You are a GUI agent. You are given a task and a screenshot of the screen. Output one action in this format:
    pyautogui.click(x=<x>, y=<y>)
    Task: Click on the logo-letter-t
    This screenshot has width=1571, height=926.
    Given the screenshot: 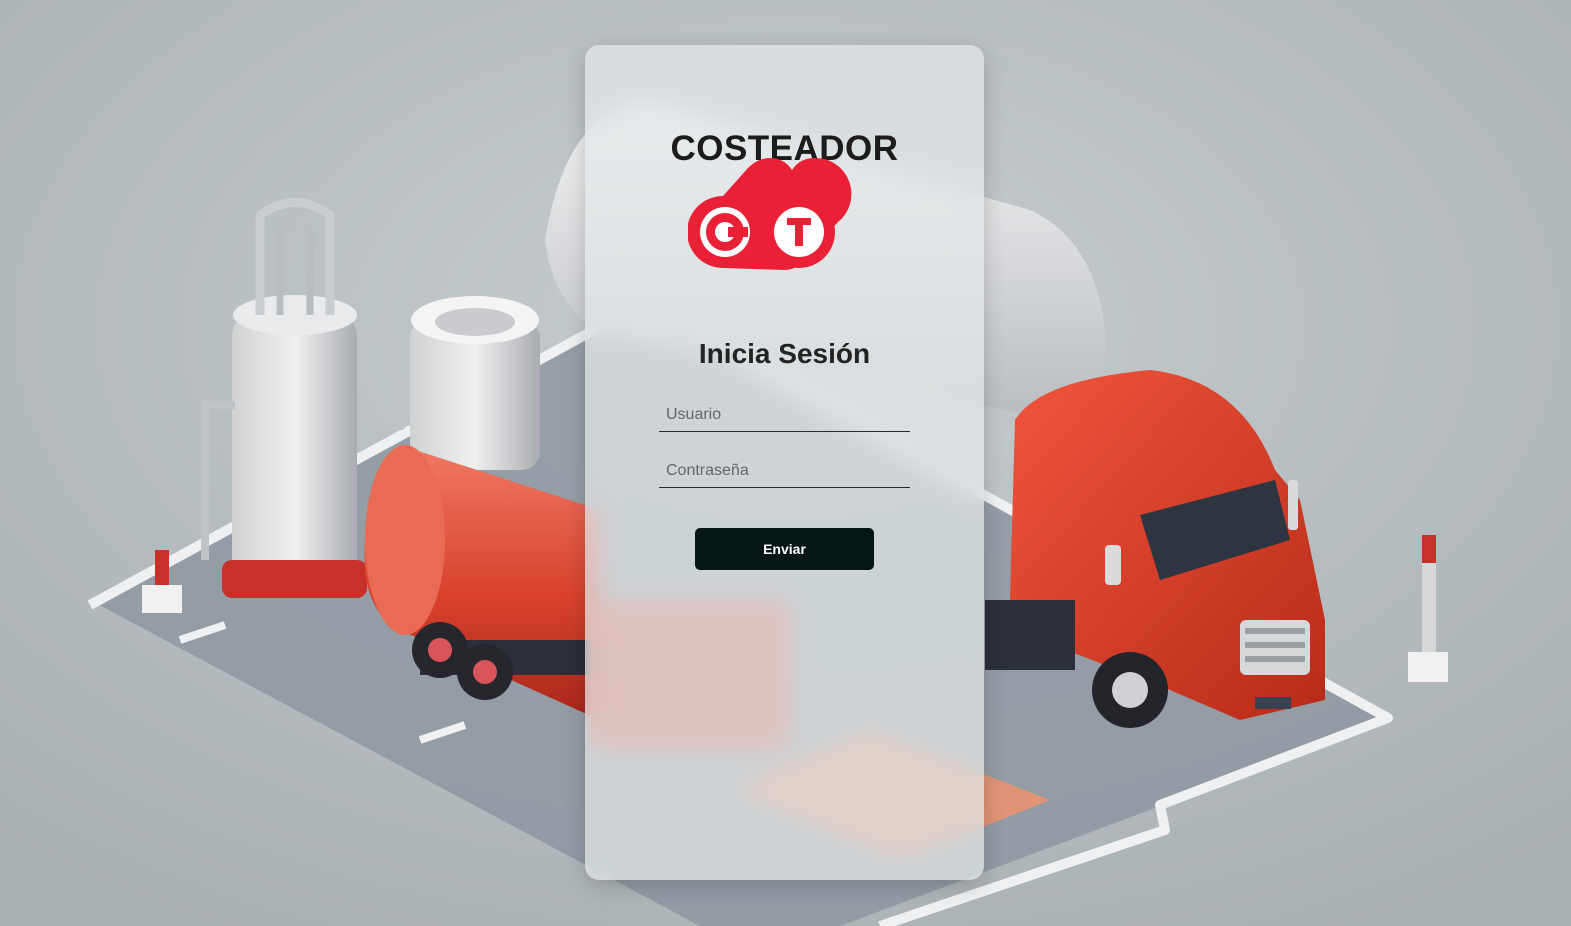 What is the action you would take?
    pyautogui.click(x=799, y=232)
    